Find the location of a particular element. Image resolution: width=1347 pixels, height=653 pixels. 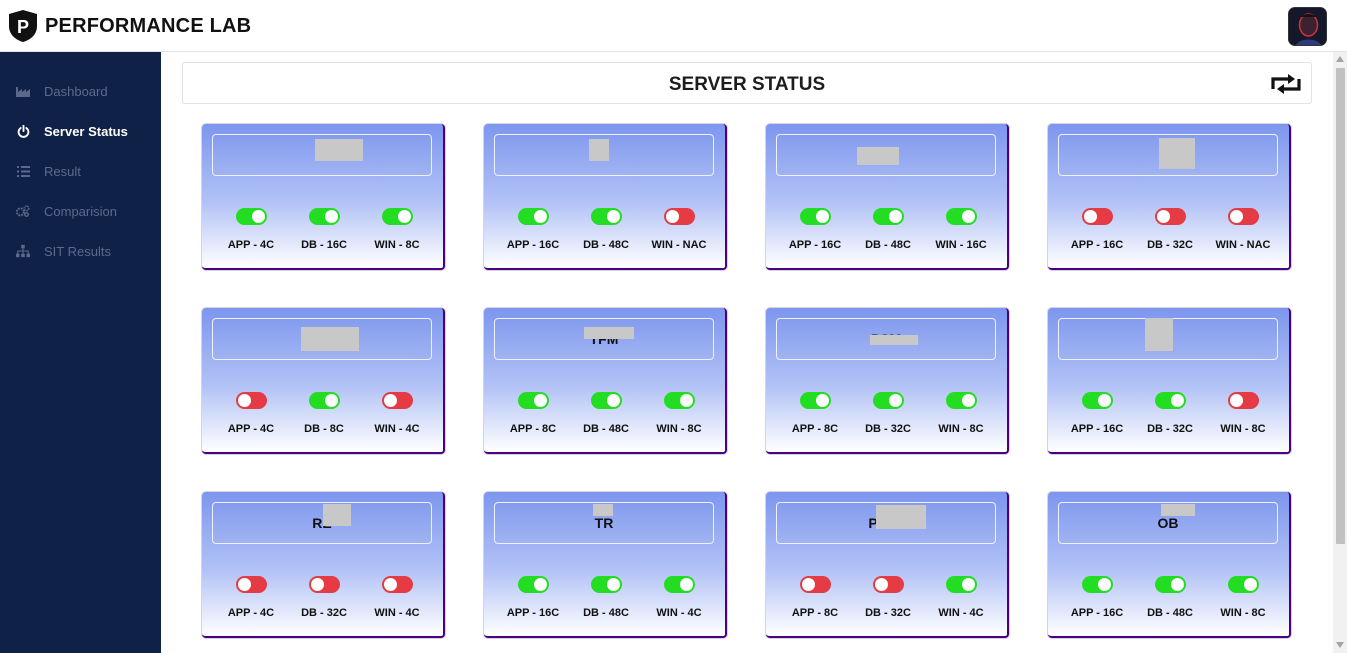

server-label: APP - 8C is located at coordinates (815, 429).